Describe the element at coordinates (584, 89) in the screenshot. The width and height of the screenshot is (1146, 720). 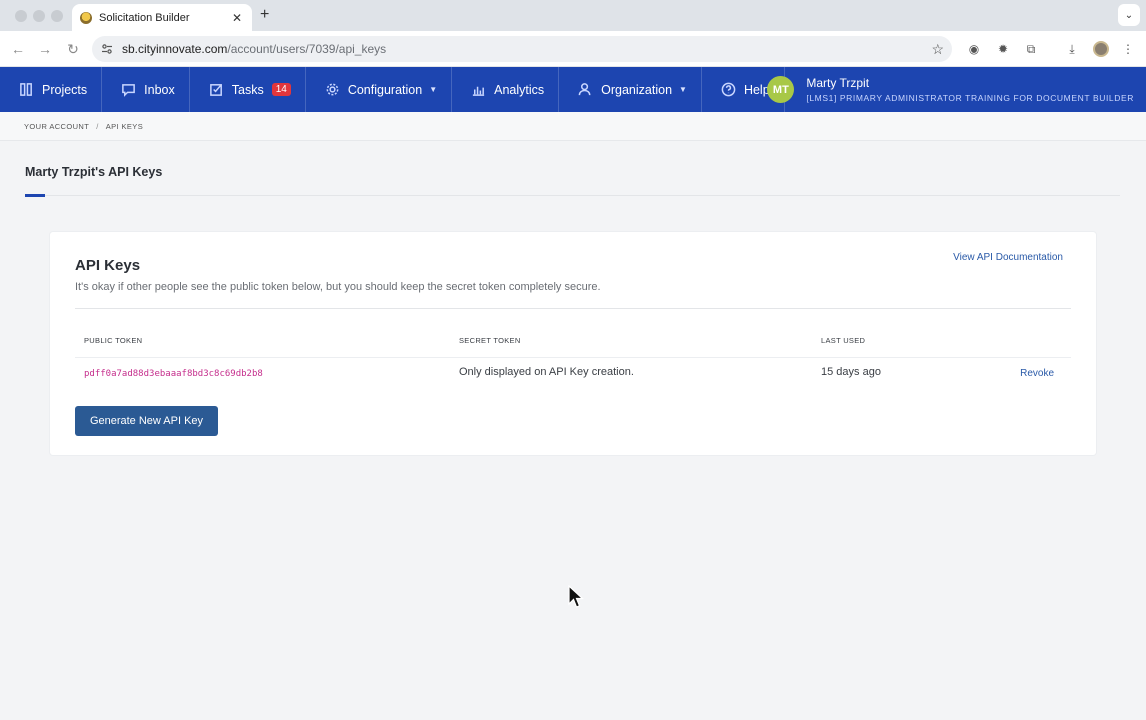
I see `user-icon` at that location.